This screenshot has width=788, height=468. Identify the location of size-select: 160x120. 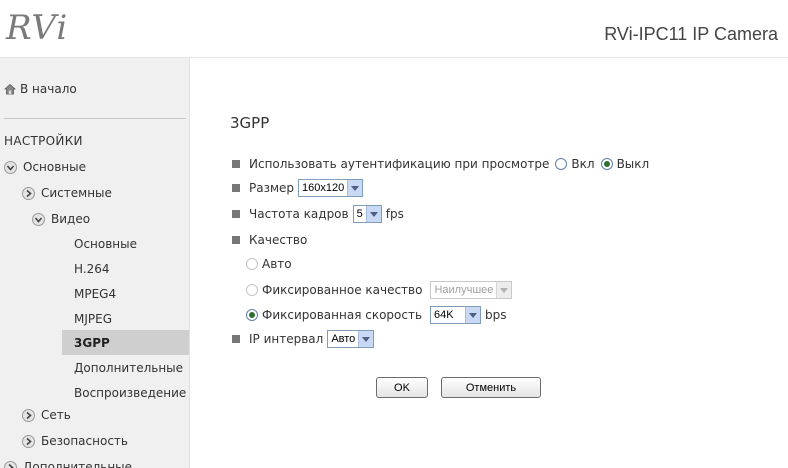
(331, 188).